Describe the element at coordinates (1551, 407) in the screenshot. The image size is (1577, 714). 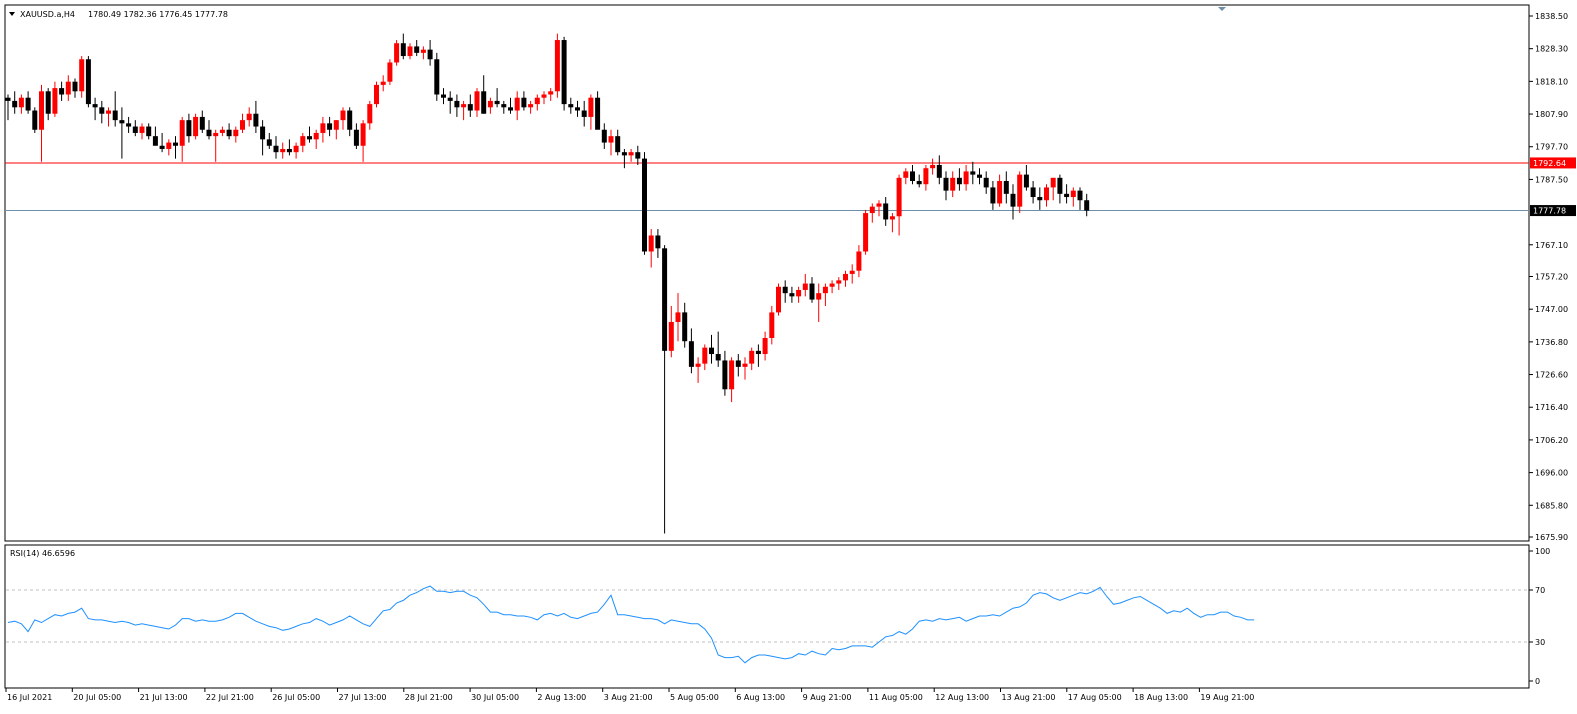
I see `price-tick-label: 1716.40` at that location.